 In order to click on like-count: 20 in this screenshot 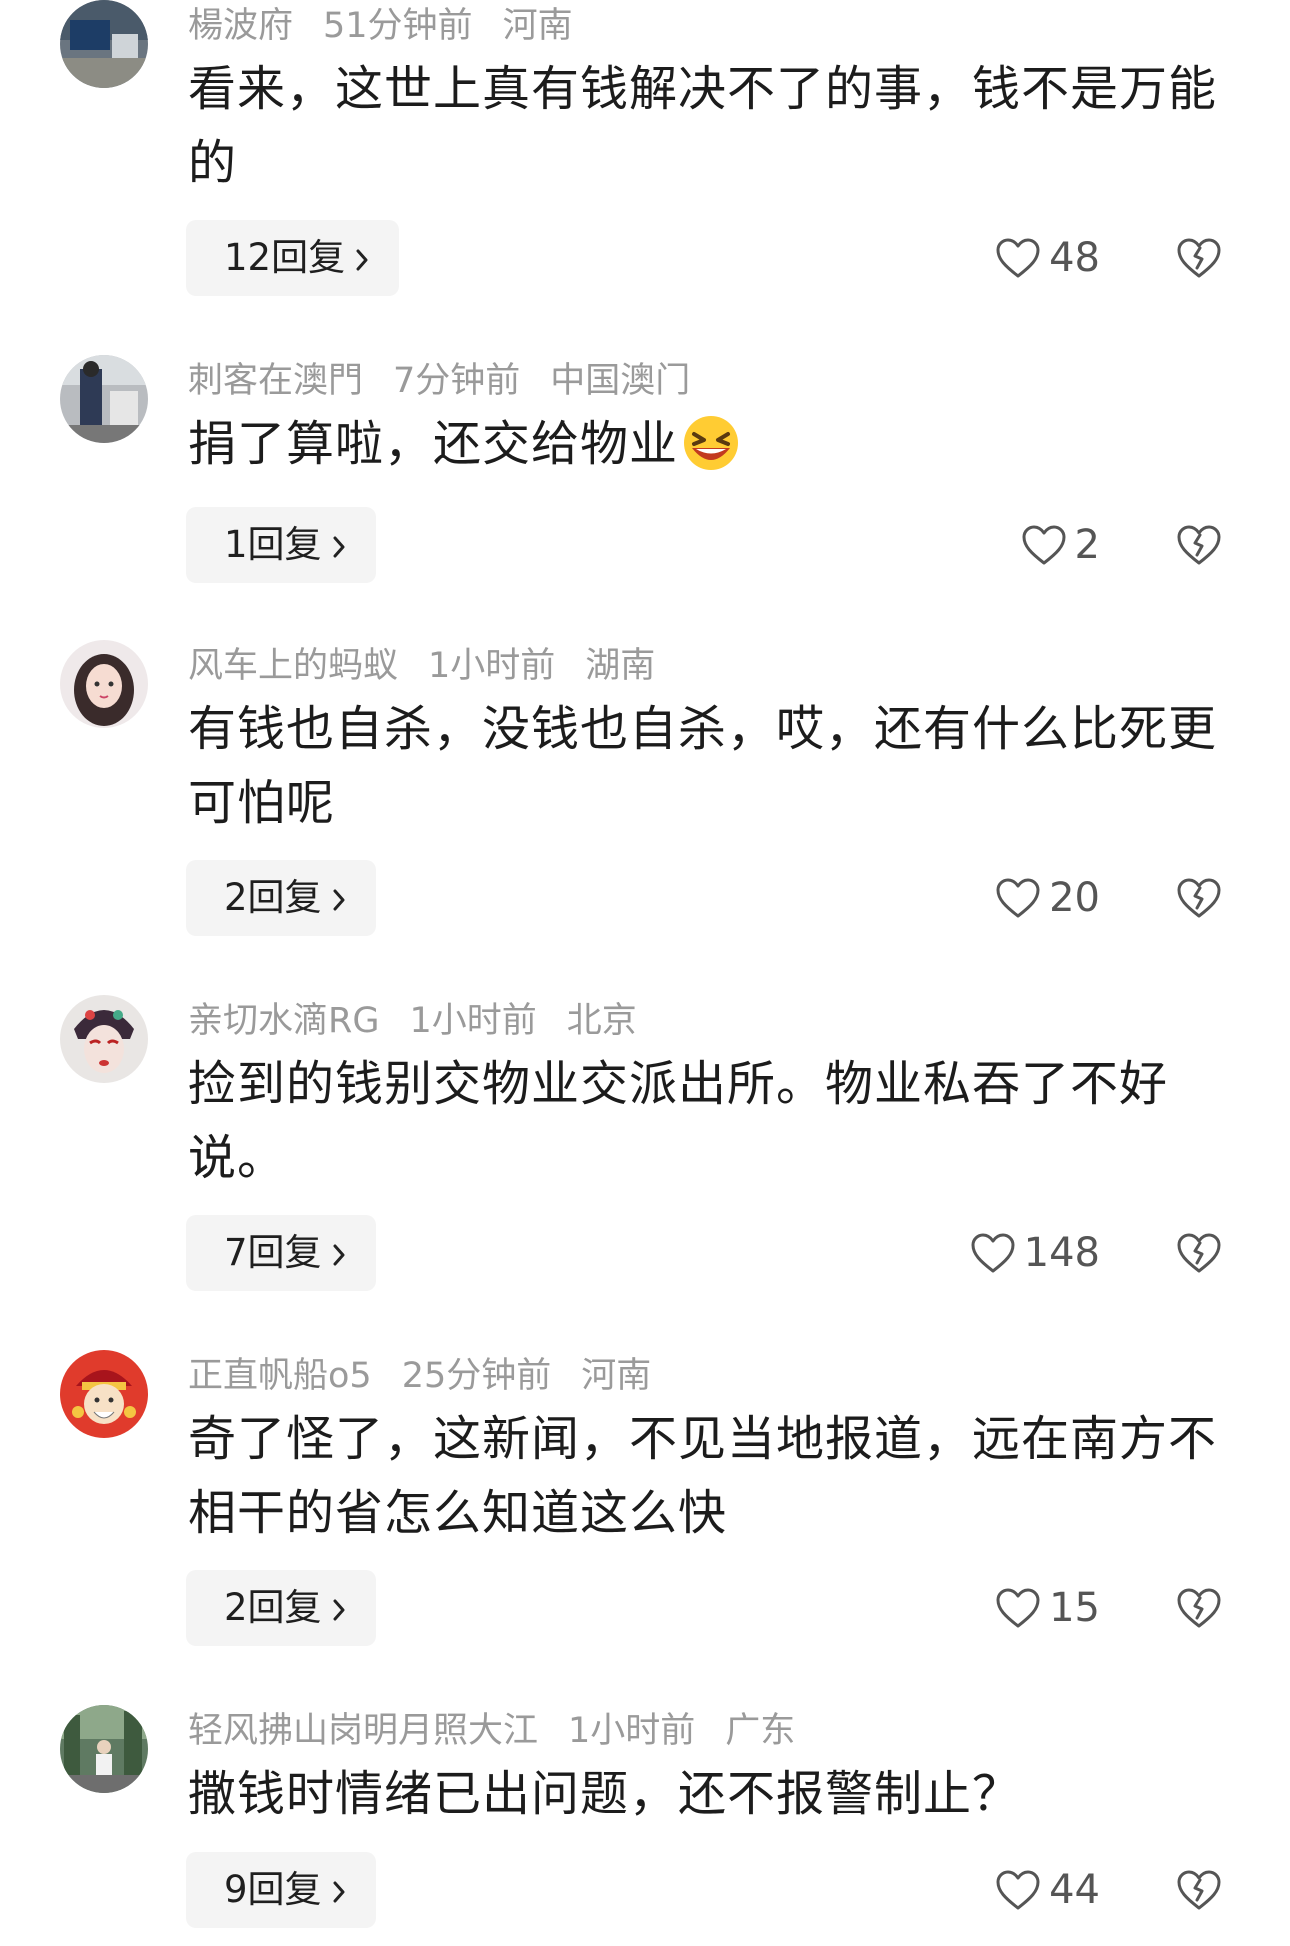, I will do `click(1074, 898)`.